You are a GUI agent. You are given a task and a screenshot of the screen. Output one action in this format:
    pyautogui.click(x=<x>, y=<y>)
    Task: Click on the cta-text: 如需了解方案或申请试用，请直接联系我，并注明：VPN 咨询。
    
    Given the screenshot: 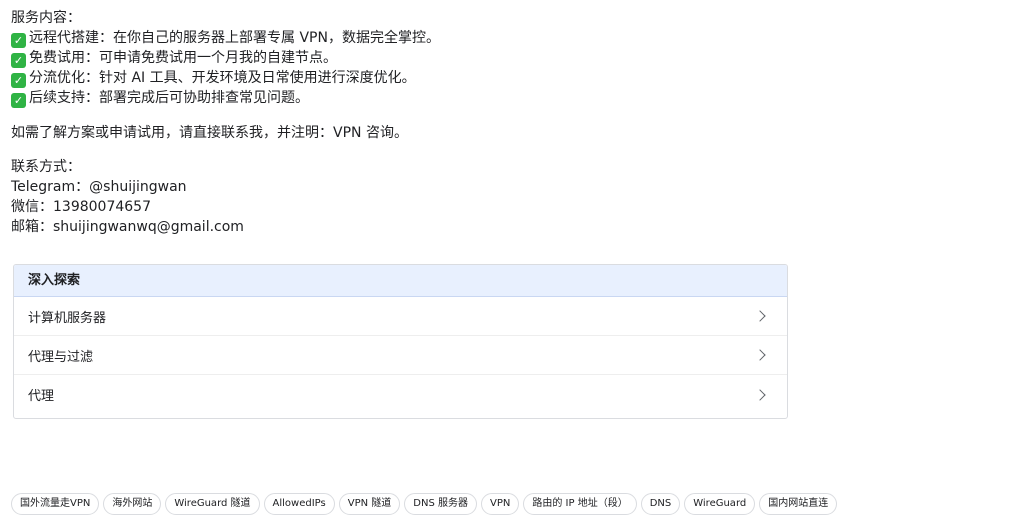 What is the action you would take?
    pyautogui.click(x=209, y=133)
    